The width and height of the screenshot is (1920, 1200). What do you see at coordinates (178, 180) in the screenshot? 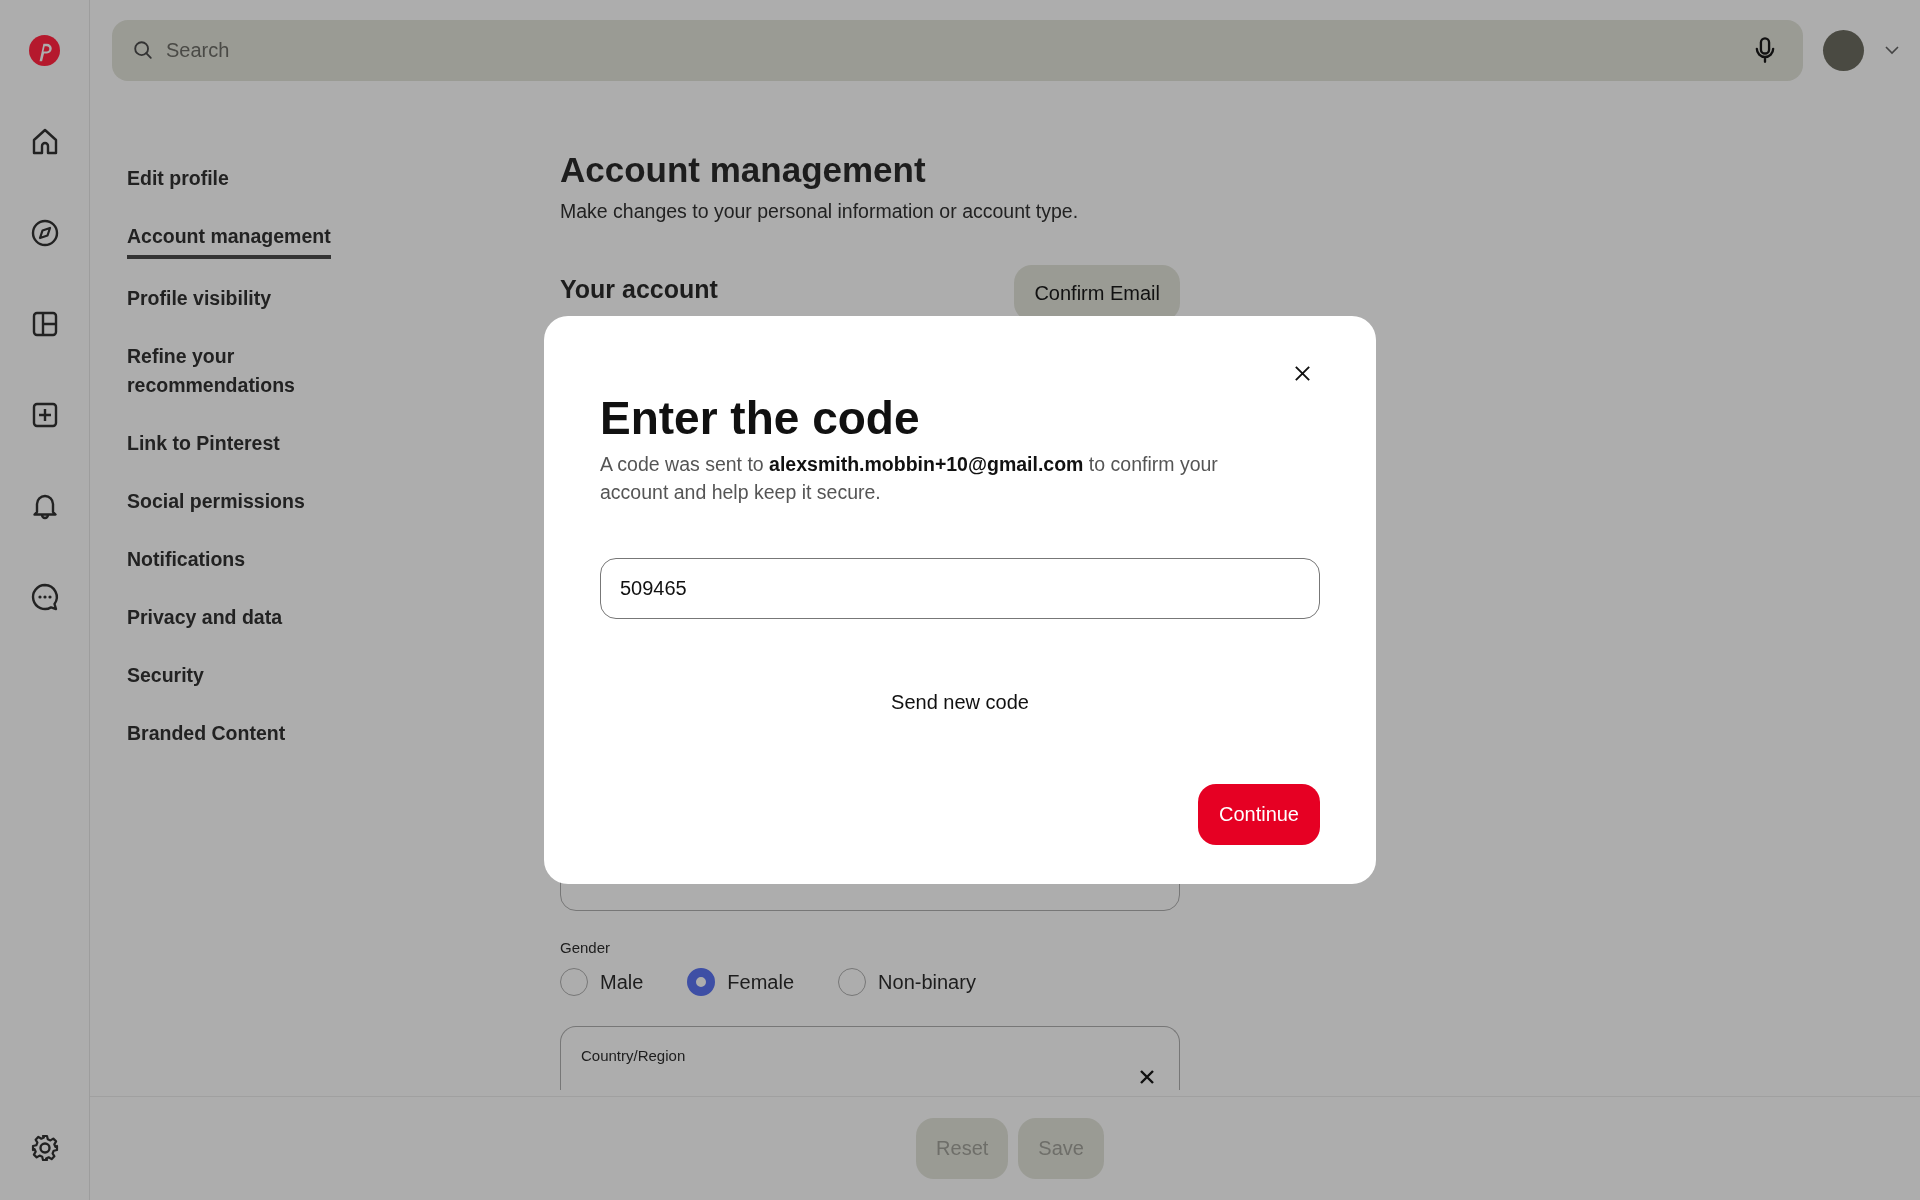
I see `settings-nav-item: Edit profile` at bounding box center [178, 180].